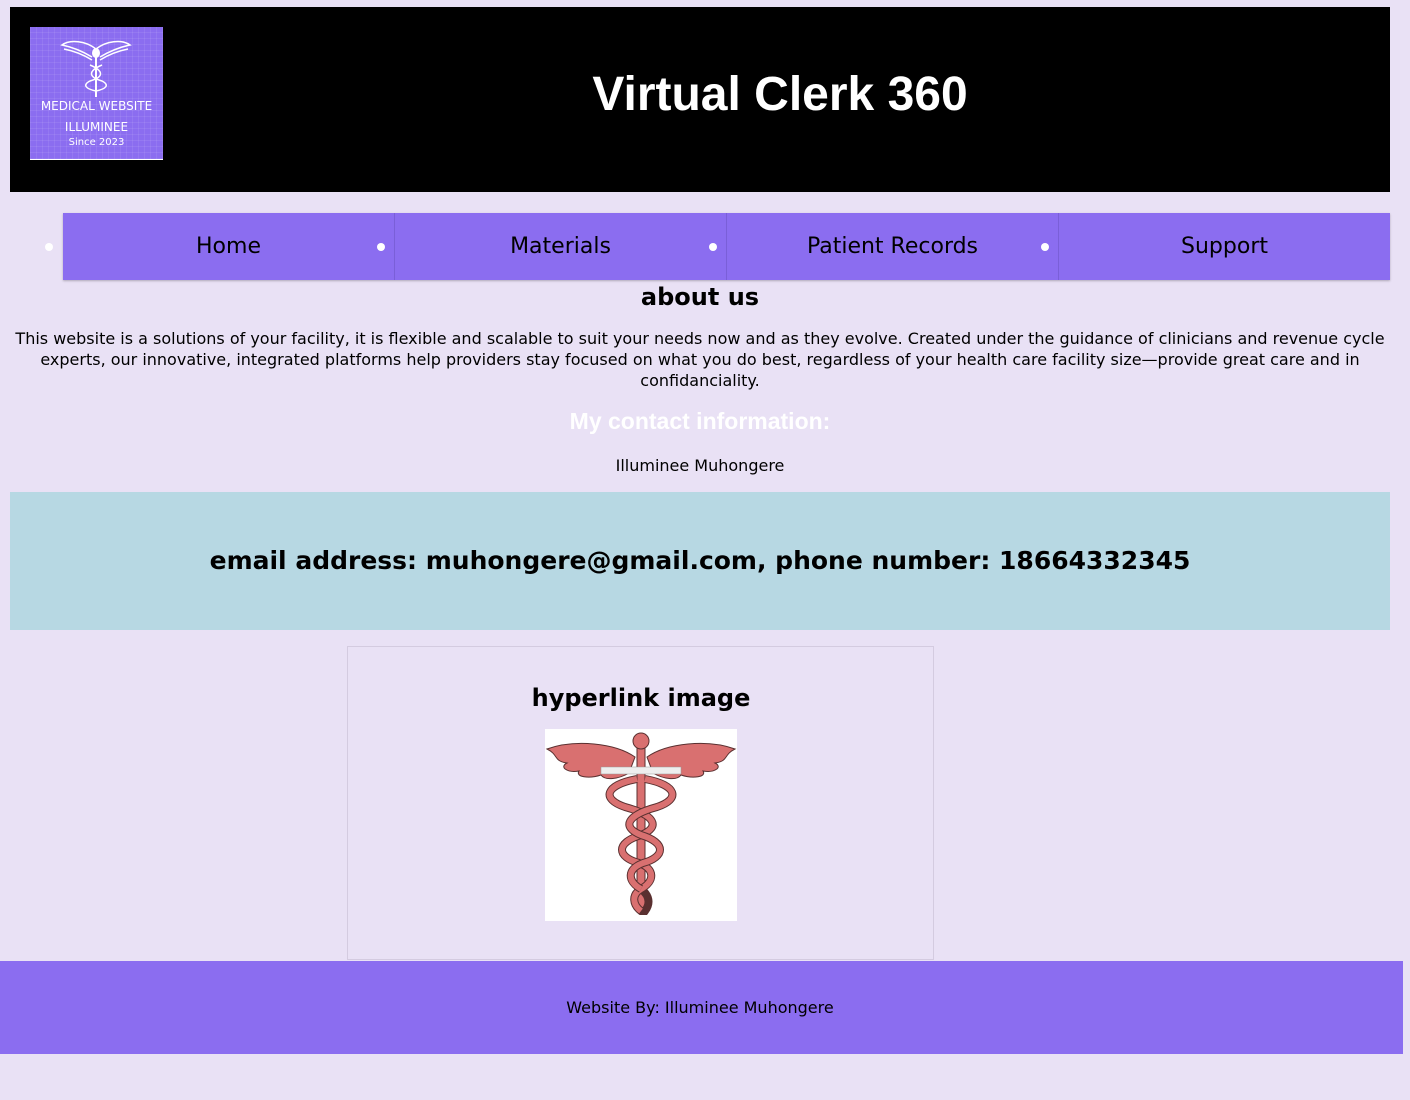 This screenshot has width=1410, height=1100. I want to click on site-logo: MEDICAL WEBSITE ILLUMINEE Since 2023, so click(96, 93).